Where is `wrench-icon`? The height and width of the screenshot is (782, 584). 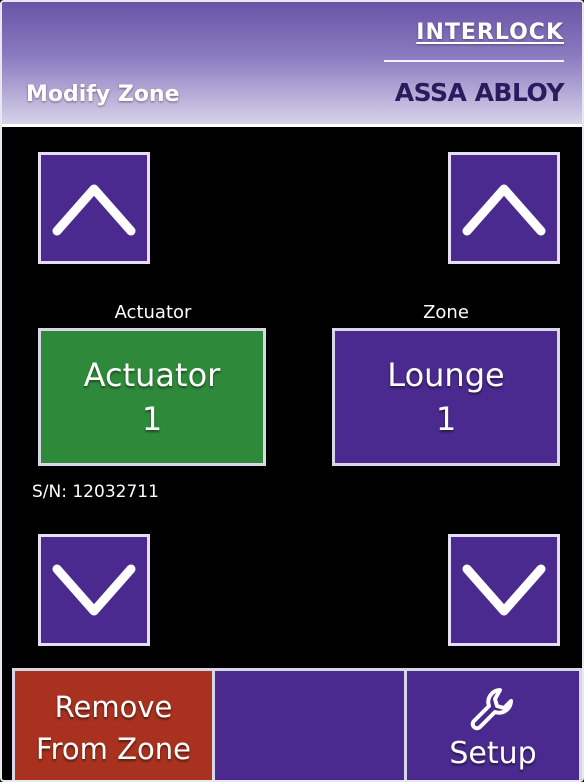 wrench-icon is located at coordinates (491, 709).